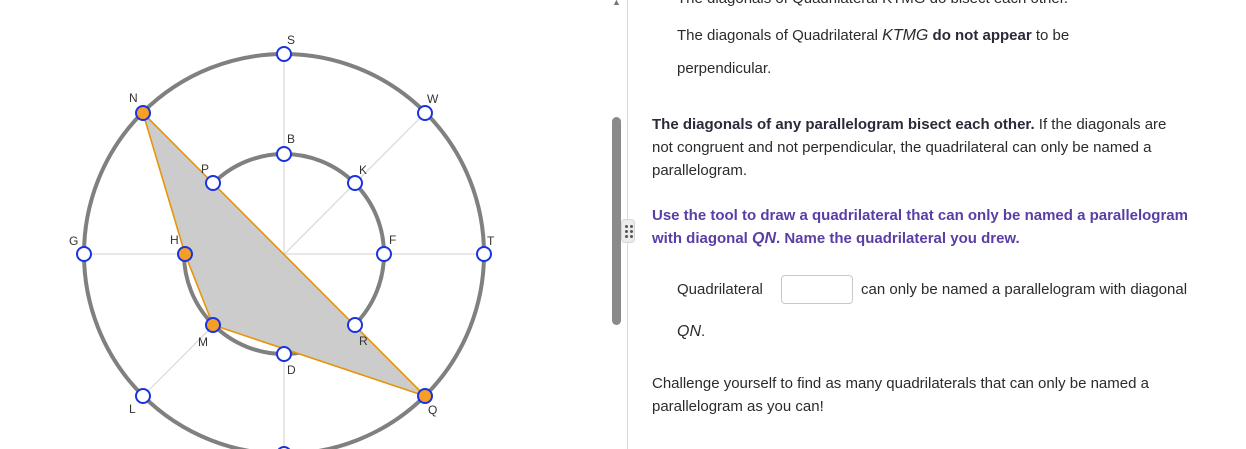  I want to click on point-m, so click(213, 325).